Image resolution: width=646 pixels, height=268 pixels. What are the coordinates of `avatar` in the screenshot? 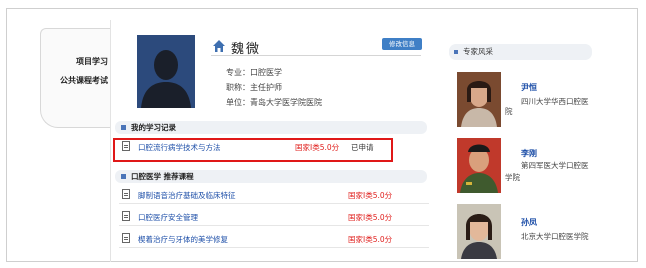 It's located at (166, 71).